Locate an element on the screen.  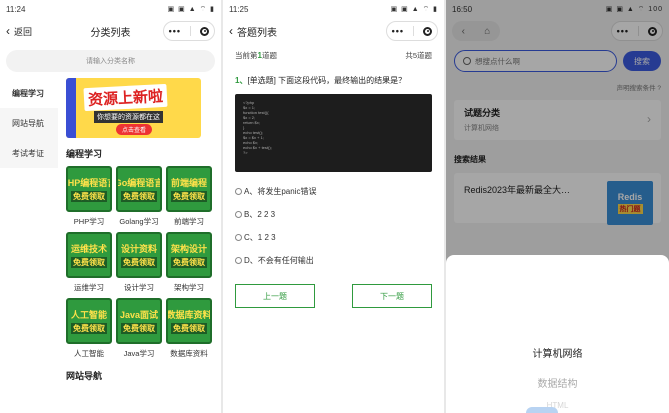
category-search-input: 请输入分类名称 is located at coordinates (110, 61).